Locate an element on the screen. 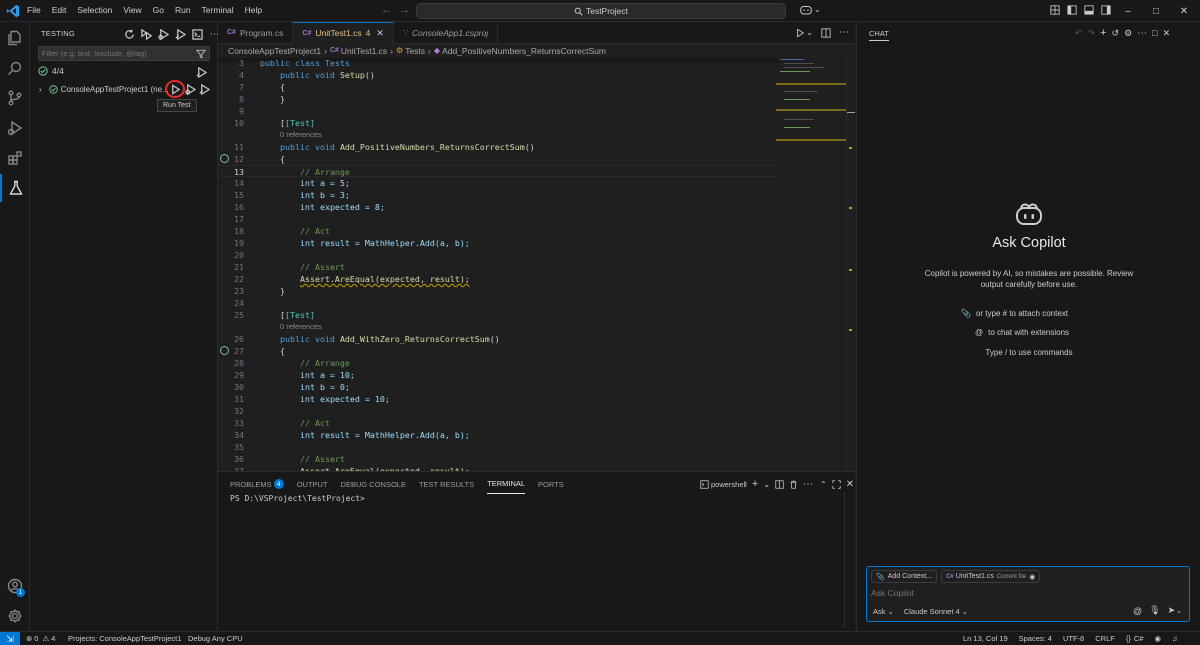 The width and height of the screenshot is (1200, 645). source-control-icon is located at coordinates (15, 98).